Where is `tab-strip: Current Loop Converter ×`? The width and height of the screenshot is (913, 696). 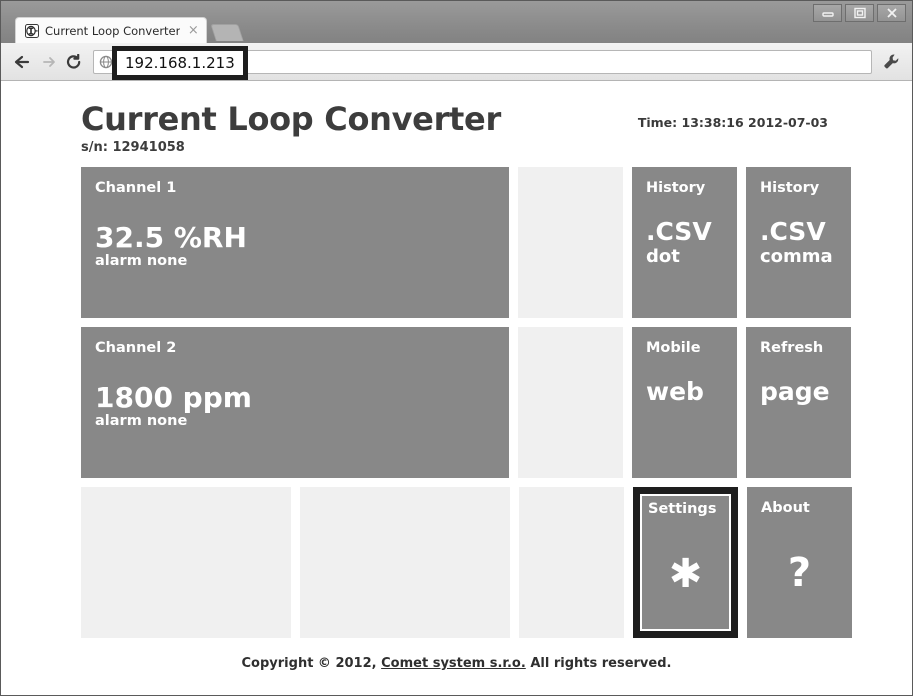
tab-strip: Current Loop Converter × is located at coordinates (130, 22).